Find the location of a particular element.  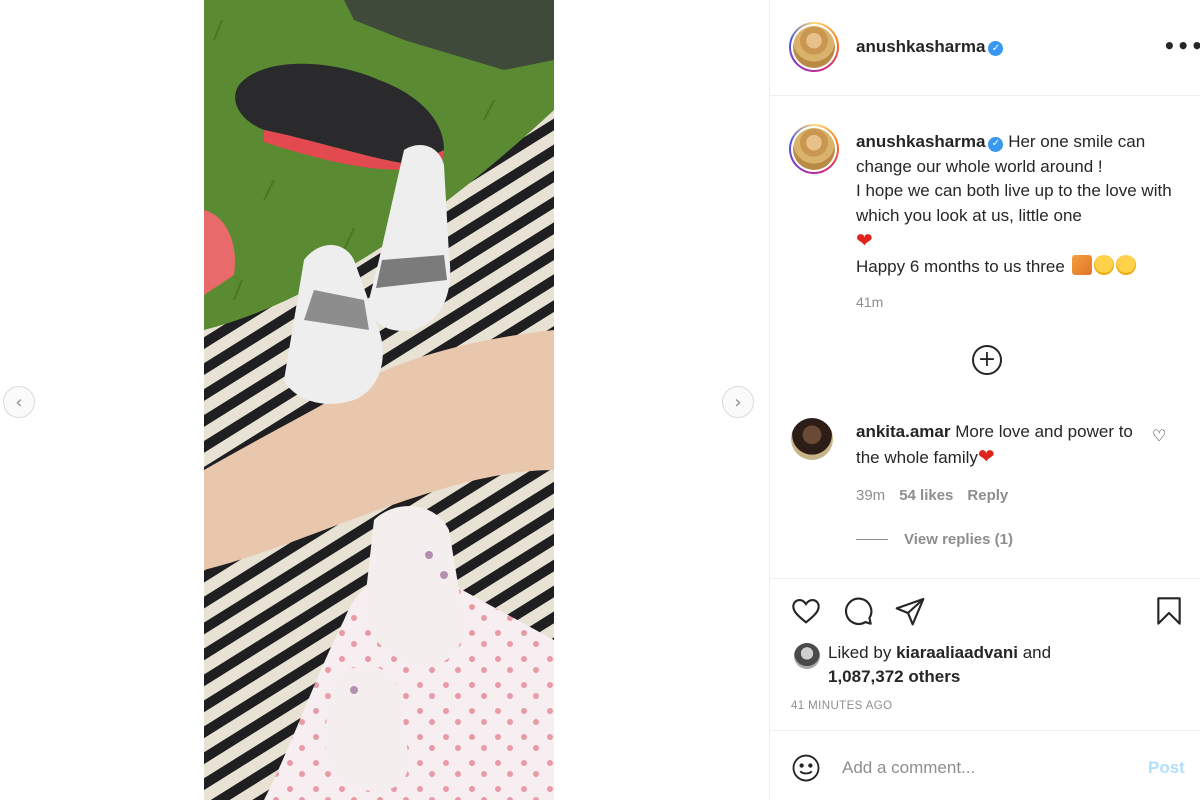

post-comment-button: Post is located at coordinates (1166, 768).